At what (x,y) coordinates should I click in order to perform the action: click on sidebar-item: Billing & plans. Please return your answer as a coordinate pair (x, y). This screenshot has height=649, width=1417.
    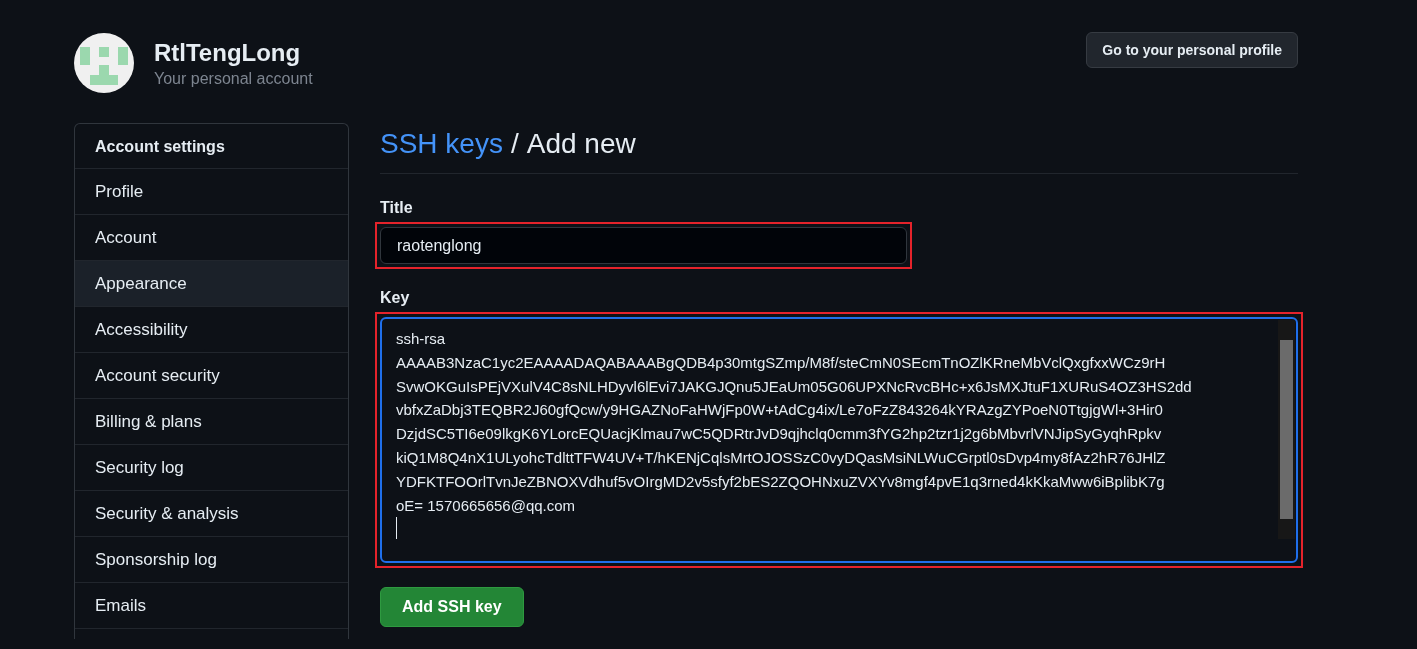
    Looking at the image, I should click on (211, 422).